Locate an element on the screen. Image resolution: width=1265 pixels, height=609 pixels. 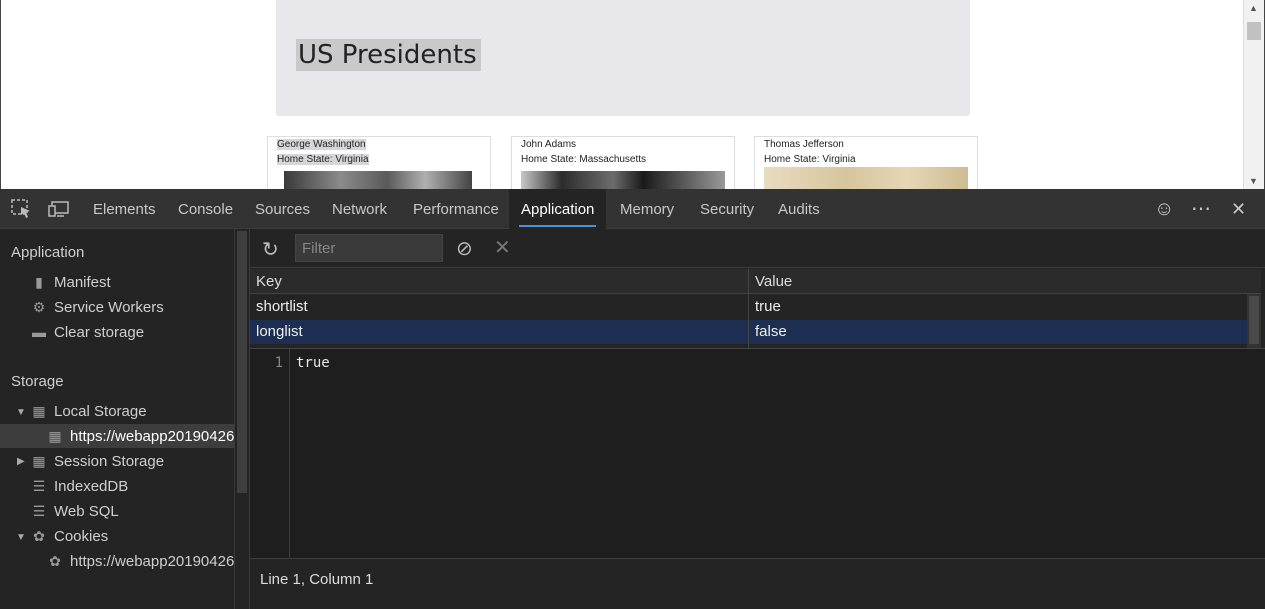
sidebar-item-label: Manifest is located at coordinates (82, 282).